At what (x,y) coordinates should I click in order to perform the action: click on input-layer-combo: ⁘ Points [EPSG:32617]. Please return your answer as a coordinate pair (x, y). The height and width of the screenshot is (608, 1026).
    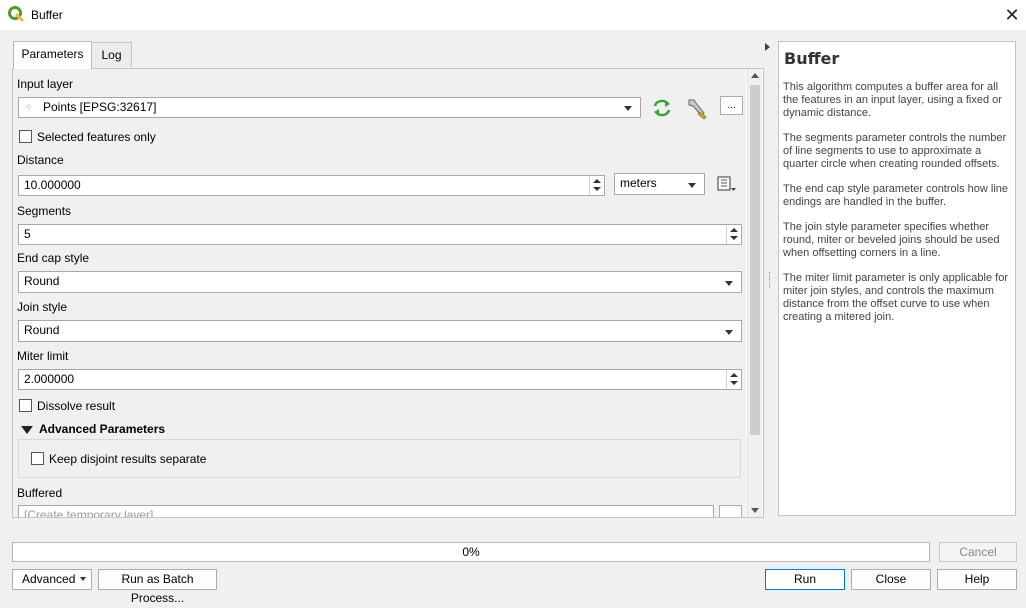
    Looking at the image, I should click on (329, 107).